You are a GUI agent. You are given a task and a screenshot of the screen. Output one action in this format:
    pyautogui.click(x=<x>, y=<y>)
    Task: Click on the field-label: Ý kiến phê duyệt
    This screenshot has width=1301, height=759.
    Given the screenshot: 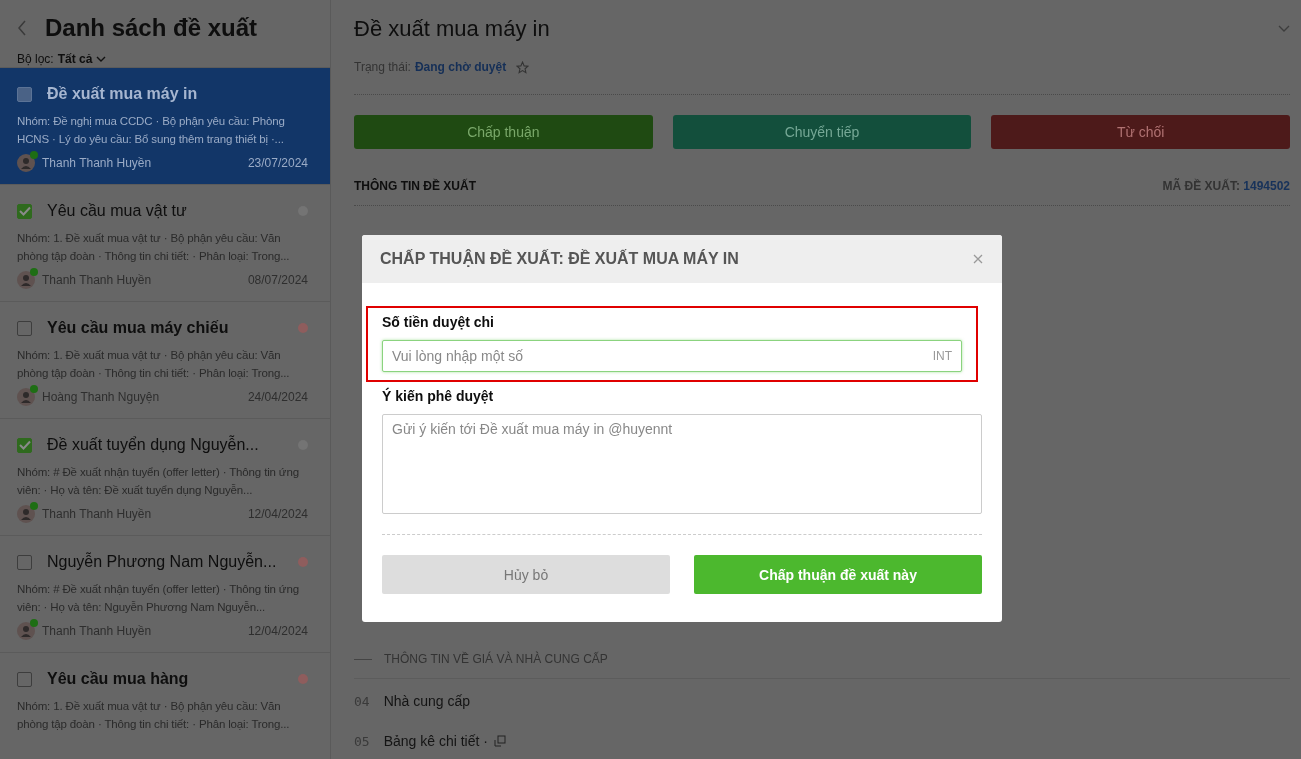 What is the action you would take?
    pyautogui.click(x=438, y=396)
    